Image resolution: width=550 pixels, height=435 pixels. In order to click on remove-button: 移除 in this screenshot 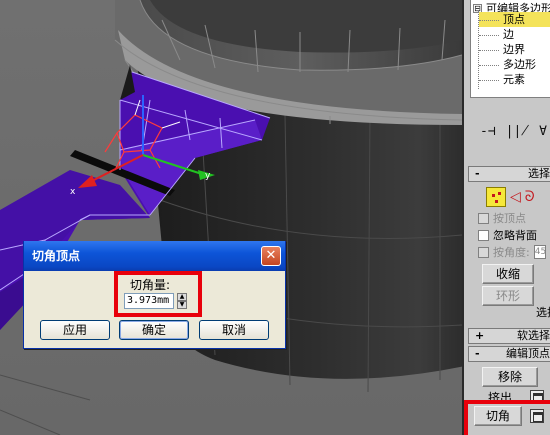, I will do `click(510, 377)`.